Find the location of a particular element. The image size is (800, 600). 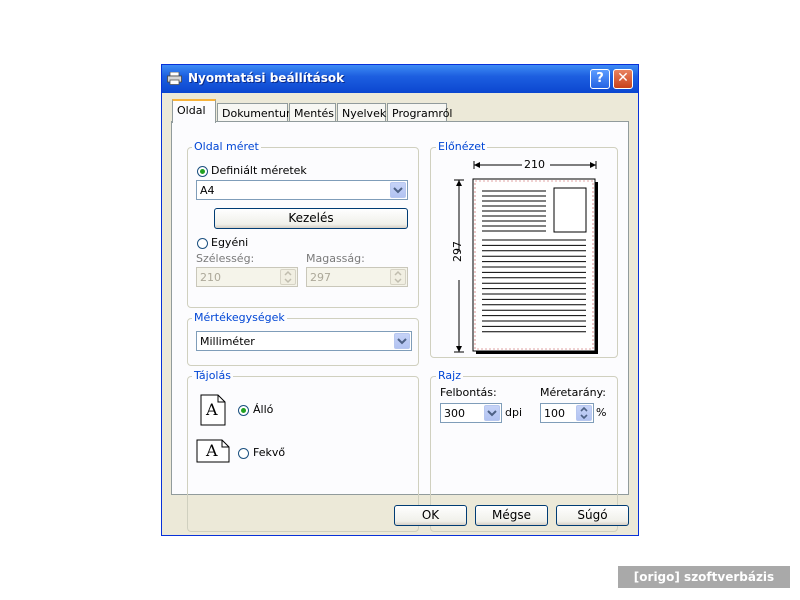

units-value: Milliméter is located at coordinates (227, 341).